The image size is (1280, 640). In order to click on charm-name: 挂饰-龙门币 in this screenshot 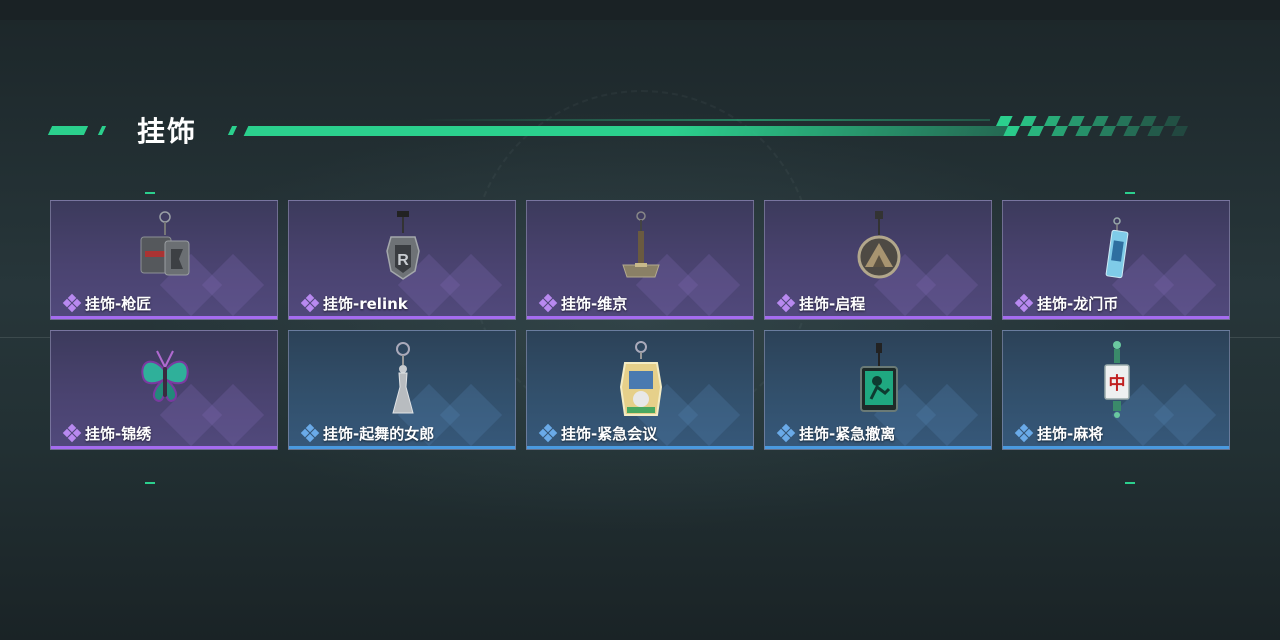, I will do `click(1078, 303)`.